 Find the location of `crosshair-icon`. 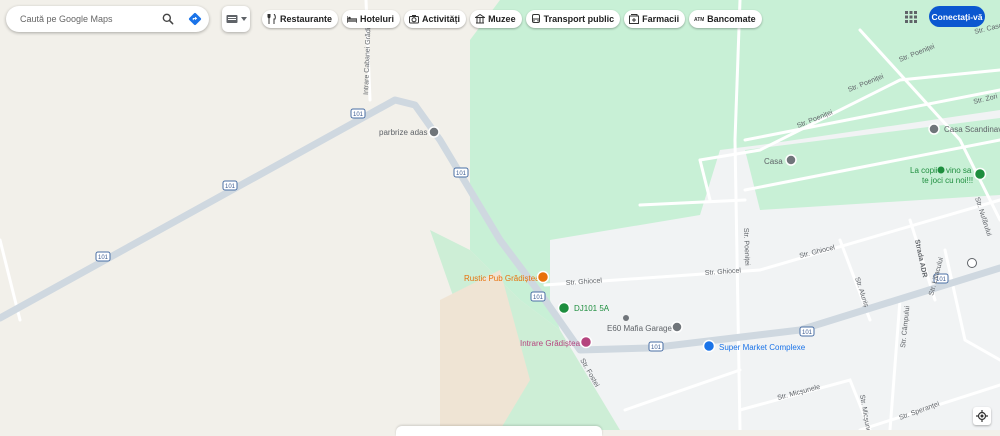

crosshair-icon is located at coordinates (982, 416).